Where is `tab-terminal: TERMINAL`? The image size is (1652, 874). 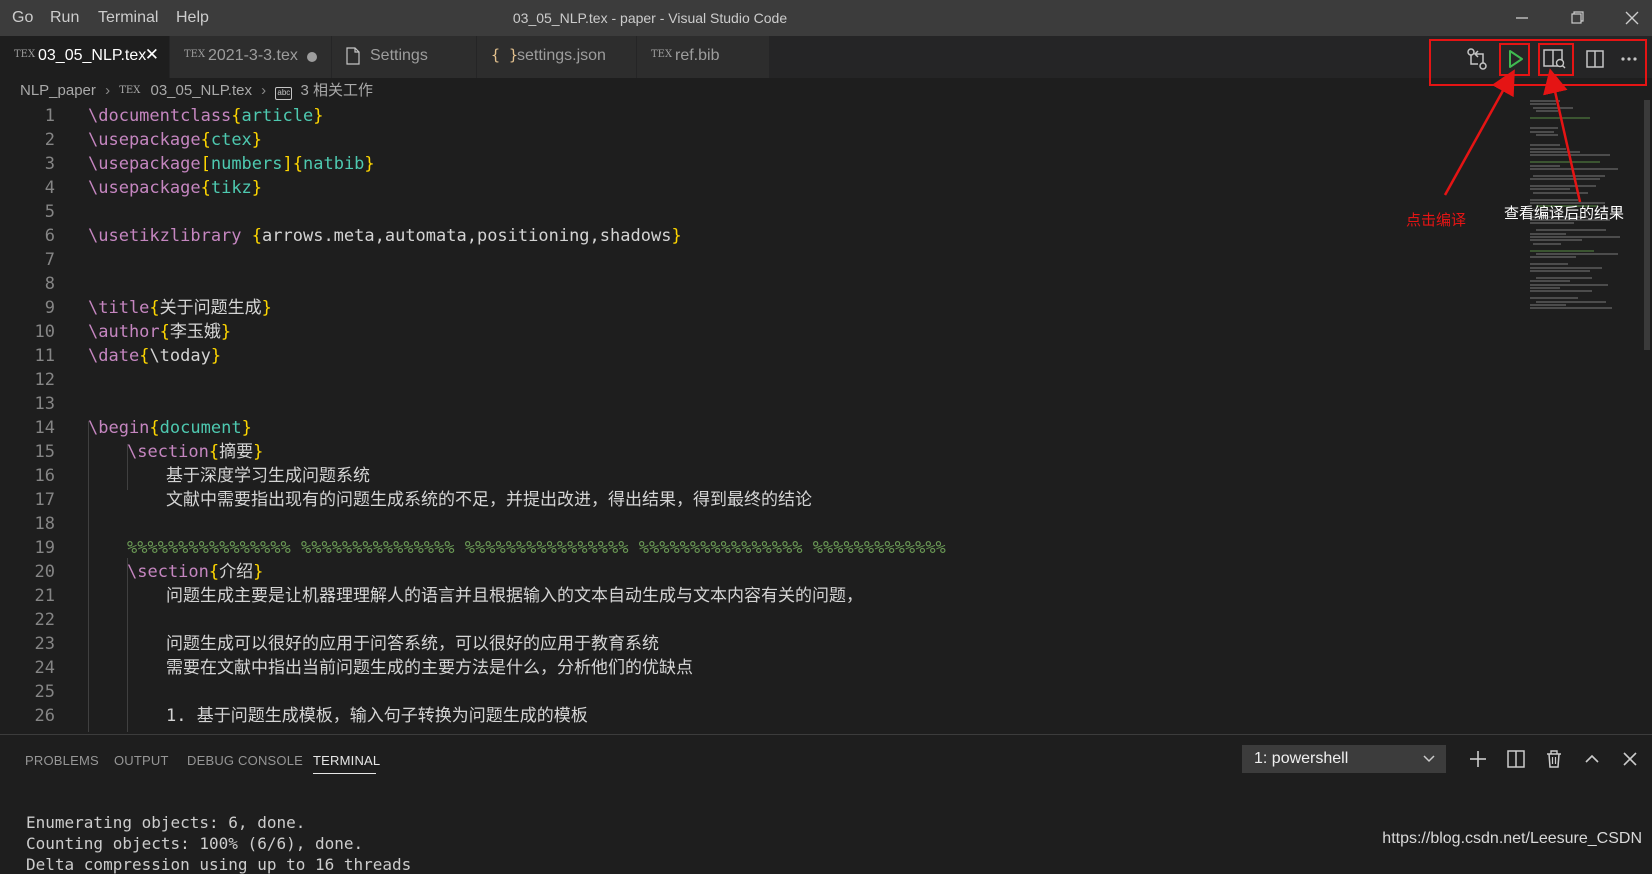
tab-terminal: TERMINAL is located at coordinates (346, 760).